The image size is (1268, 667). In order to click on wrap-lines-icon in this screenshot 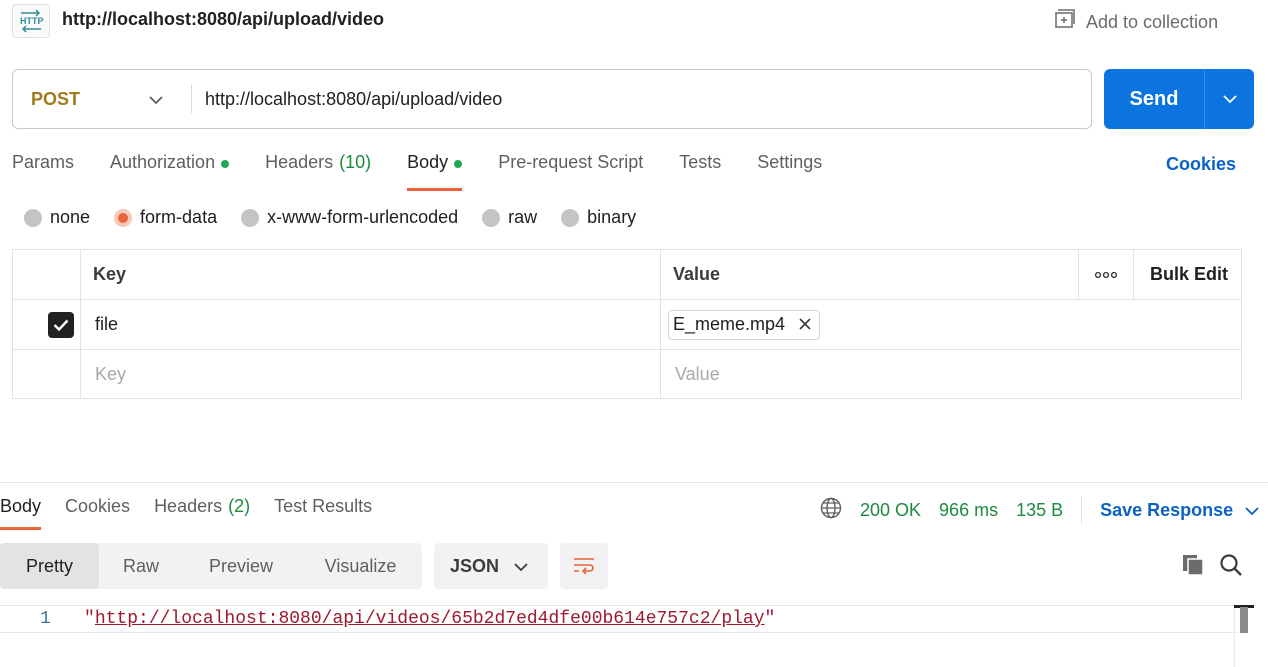, I will do `click(584, 566)`.